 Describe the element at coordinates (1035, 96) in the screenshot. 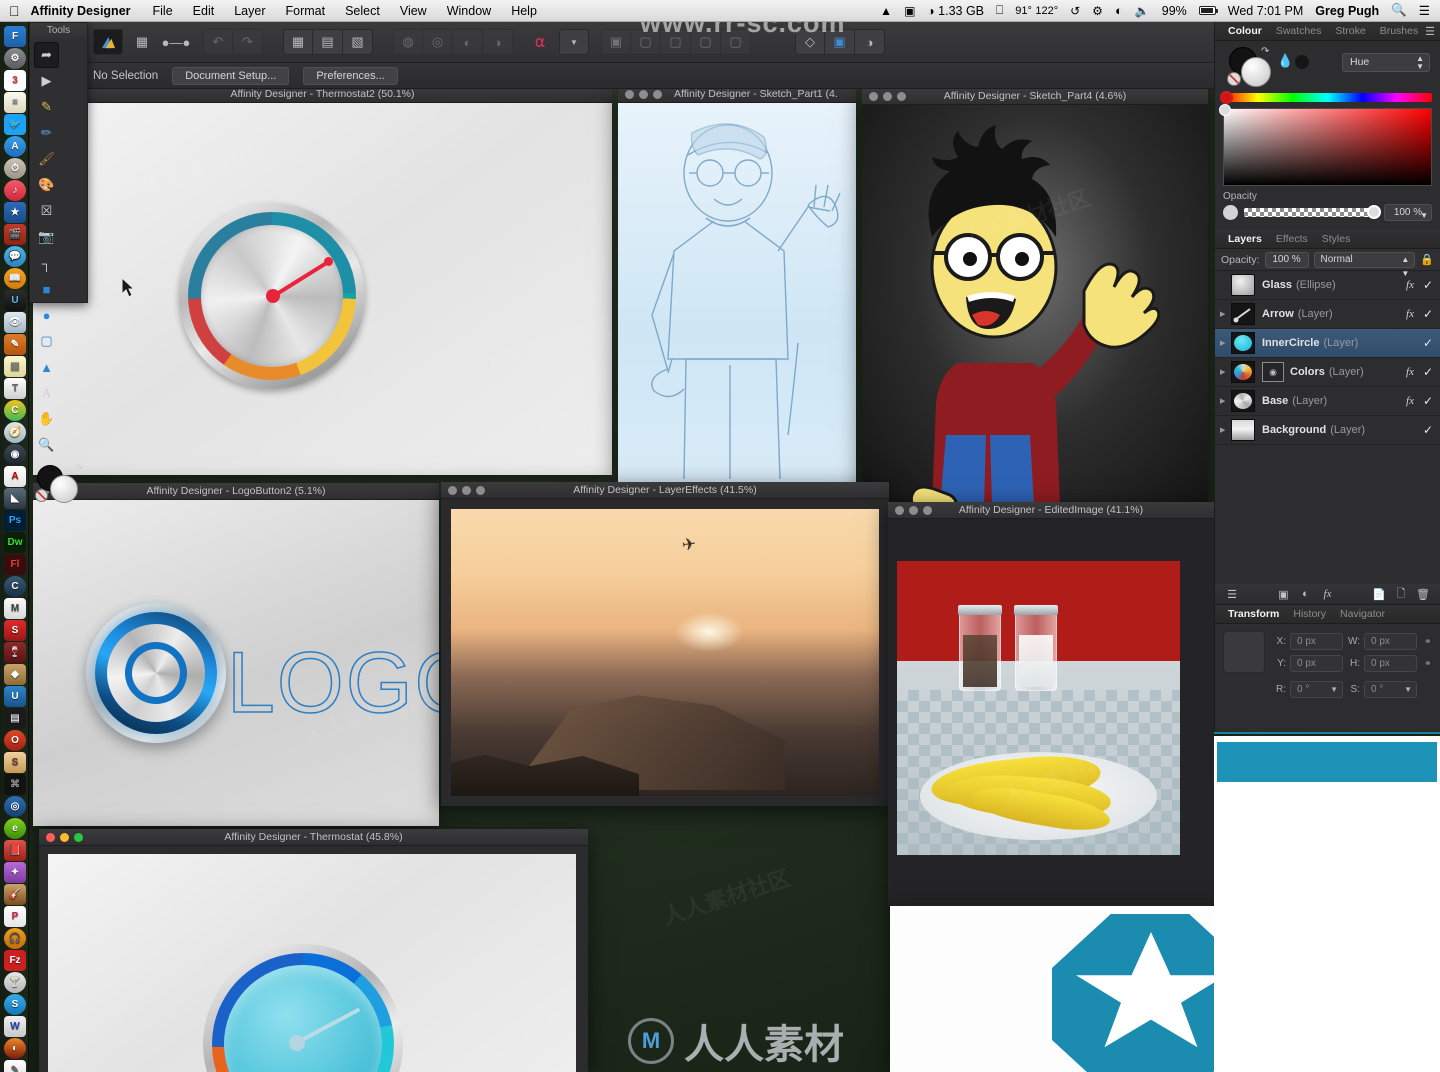

I see `window-titlebar: Affinity Designer - Sketch_Part4 (4.6%)` at that location.